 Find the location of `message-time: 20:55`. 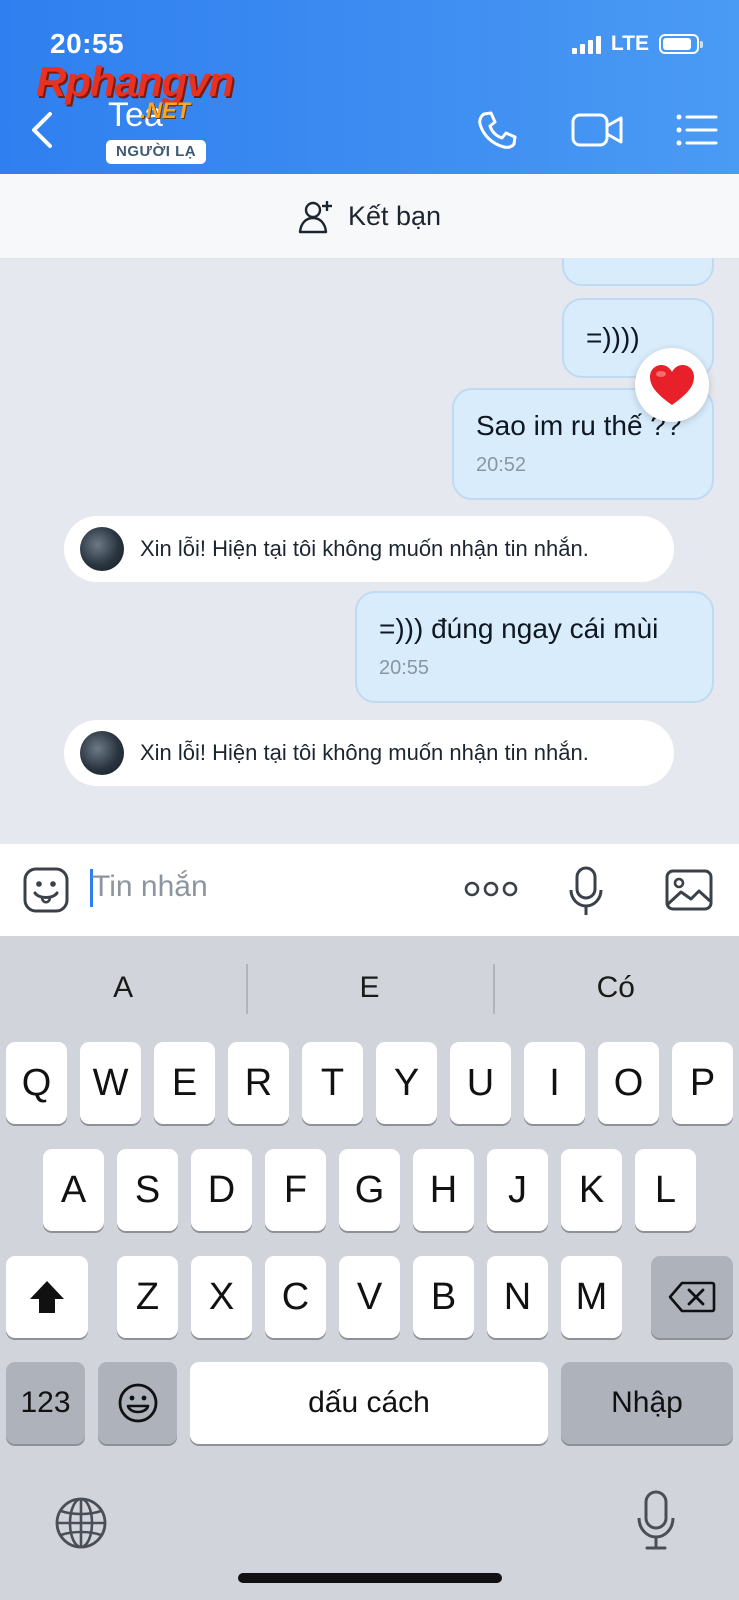

message-time: 20:55 is located at coordinates (404, 668).